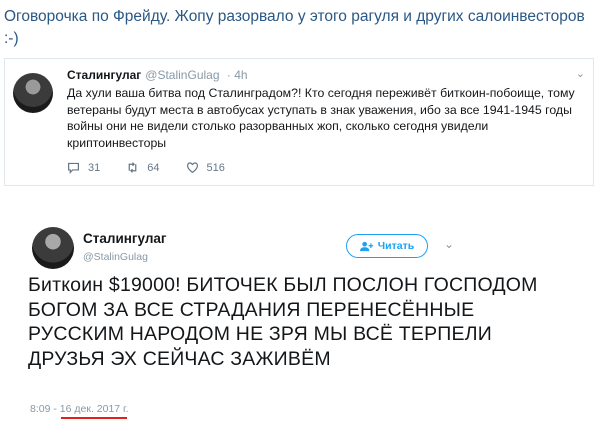  What do you see at coordinates (94, 409) in the screenshot?
I see `tweet-date: 16 дек. 2017 г.` at bounding box center [94, 409].